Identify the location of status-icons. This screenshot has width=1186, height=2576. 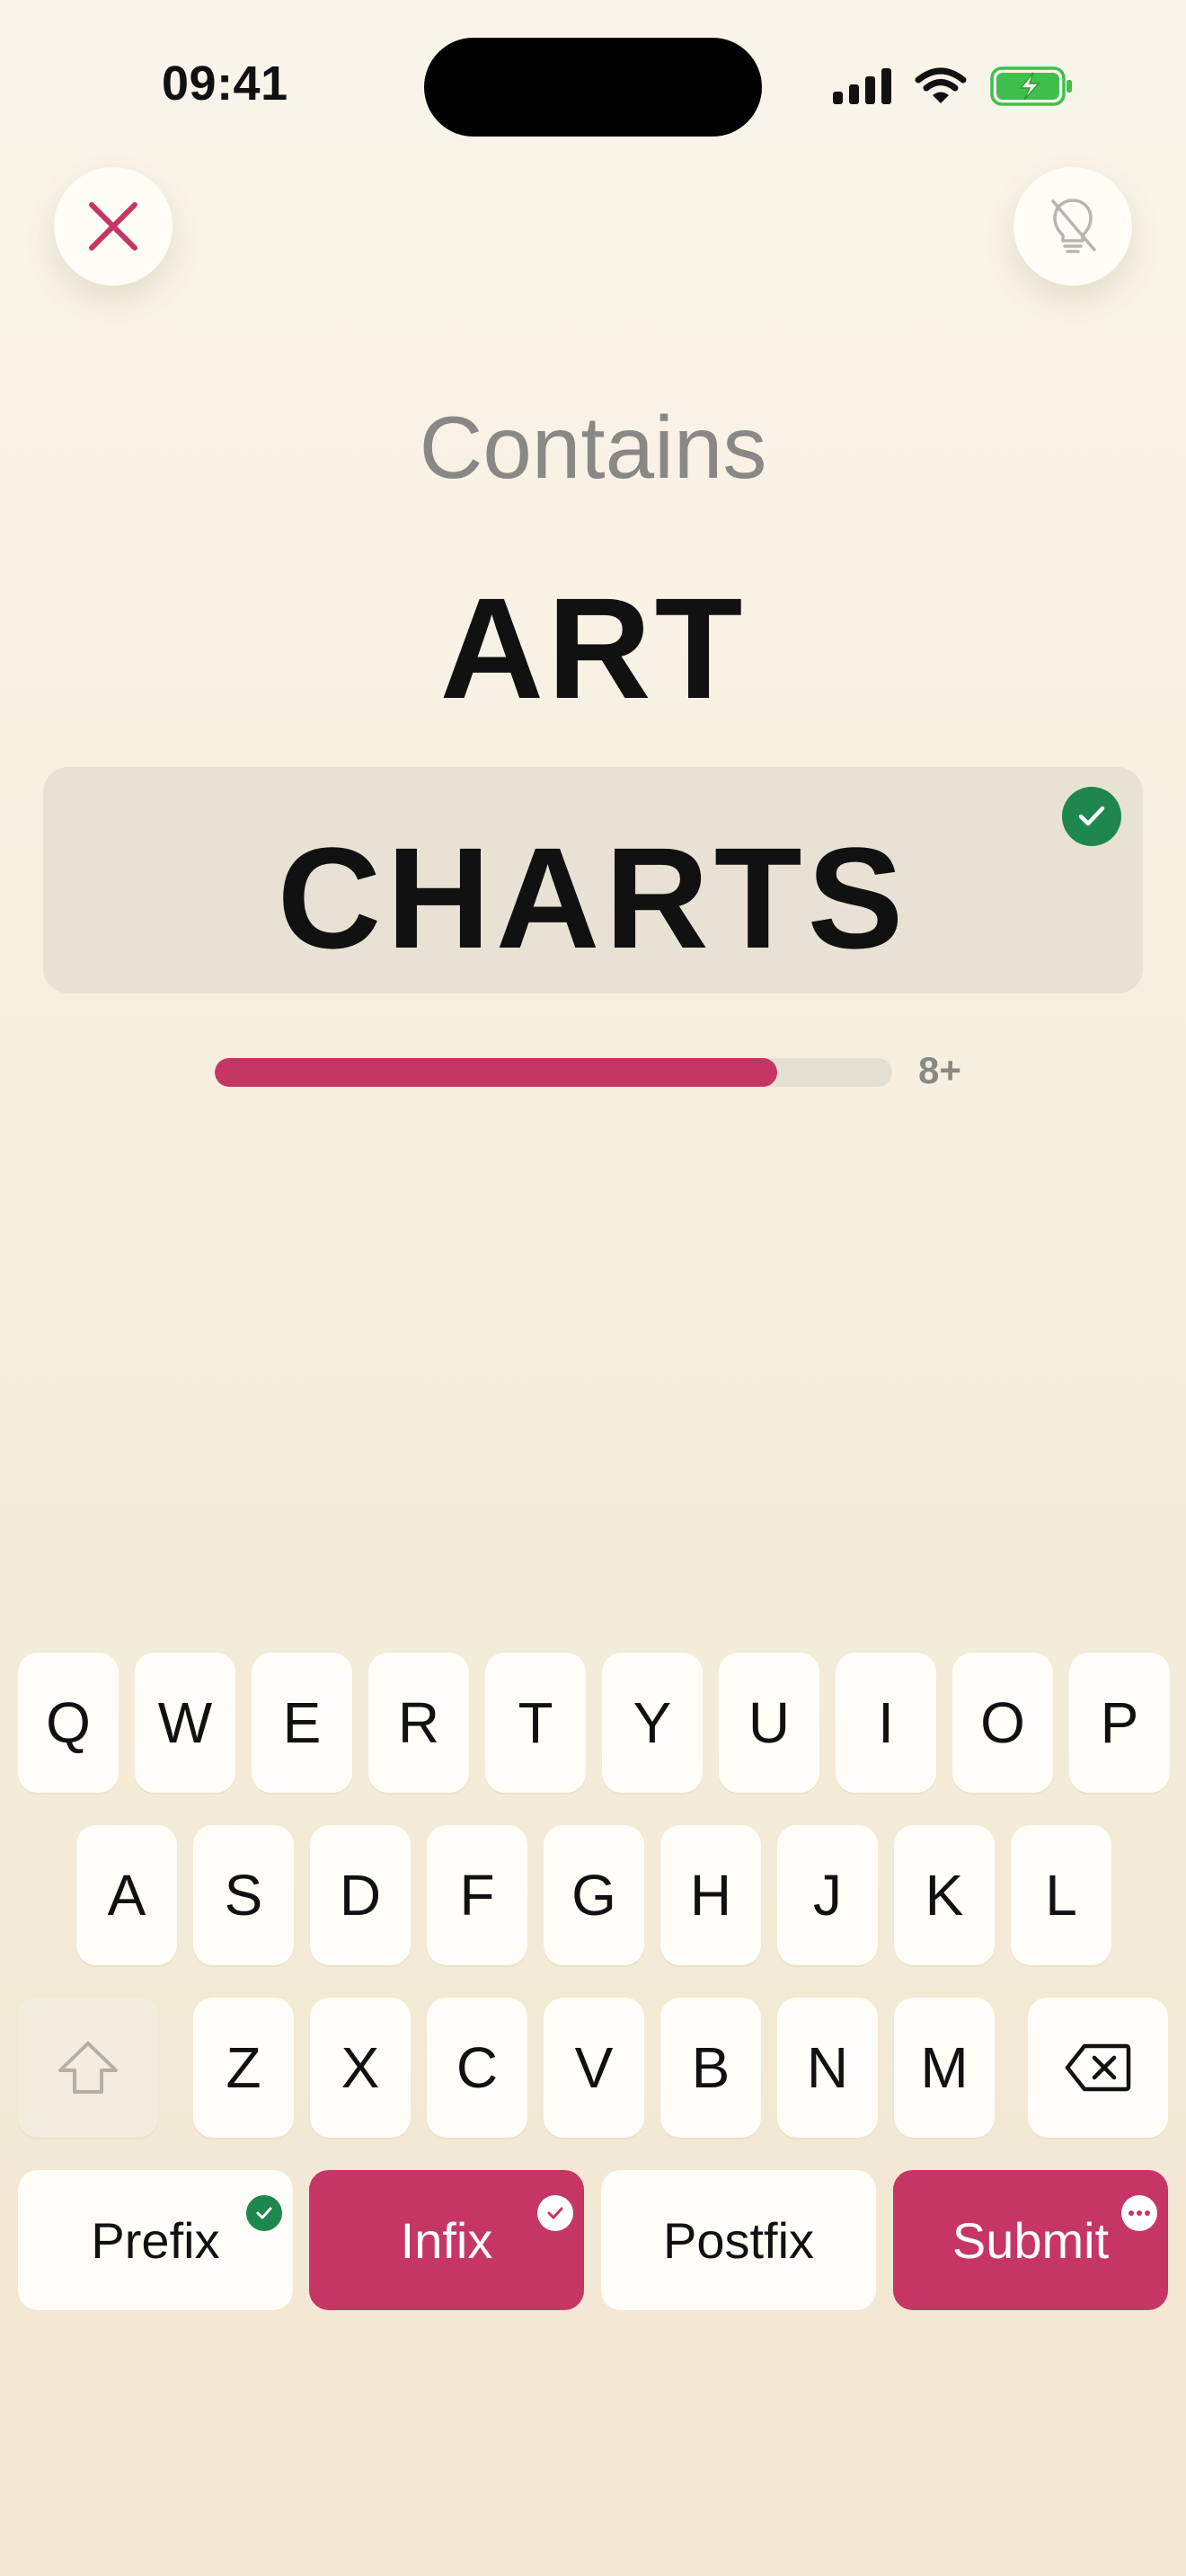
(954, 86).